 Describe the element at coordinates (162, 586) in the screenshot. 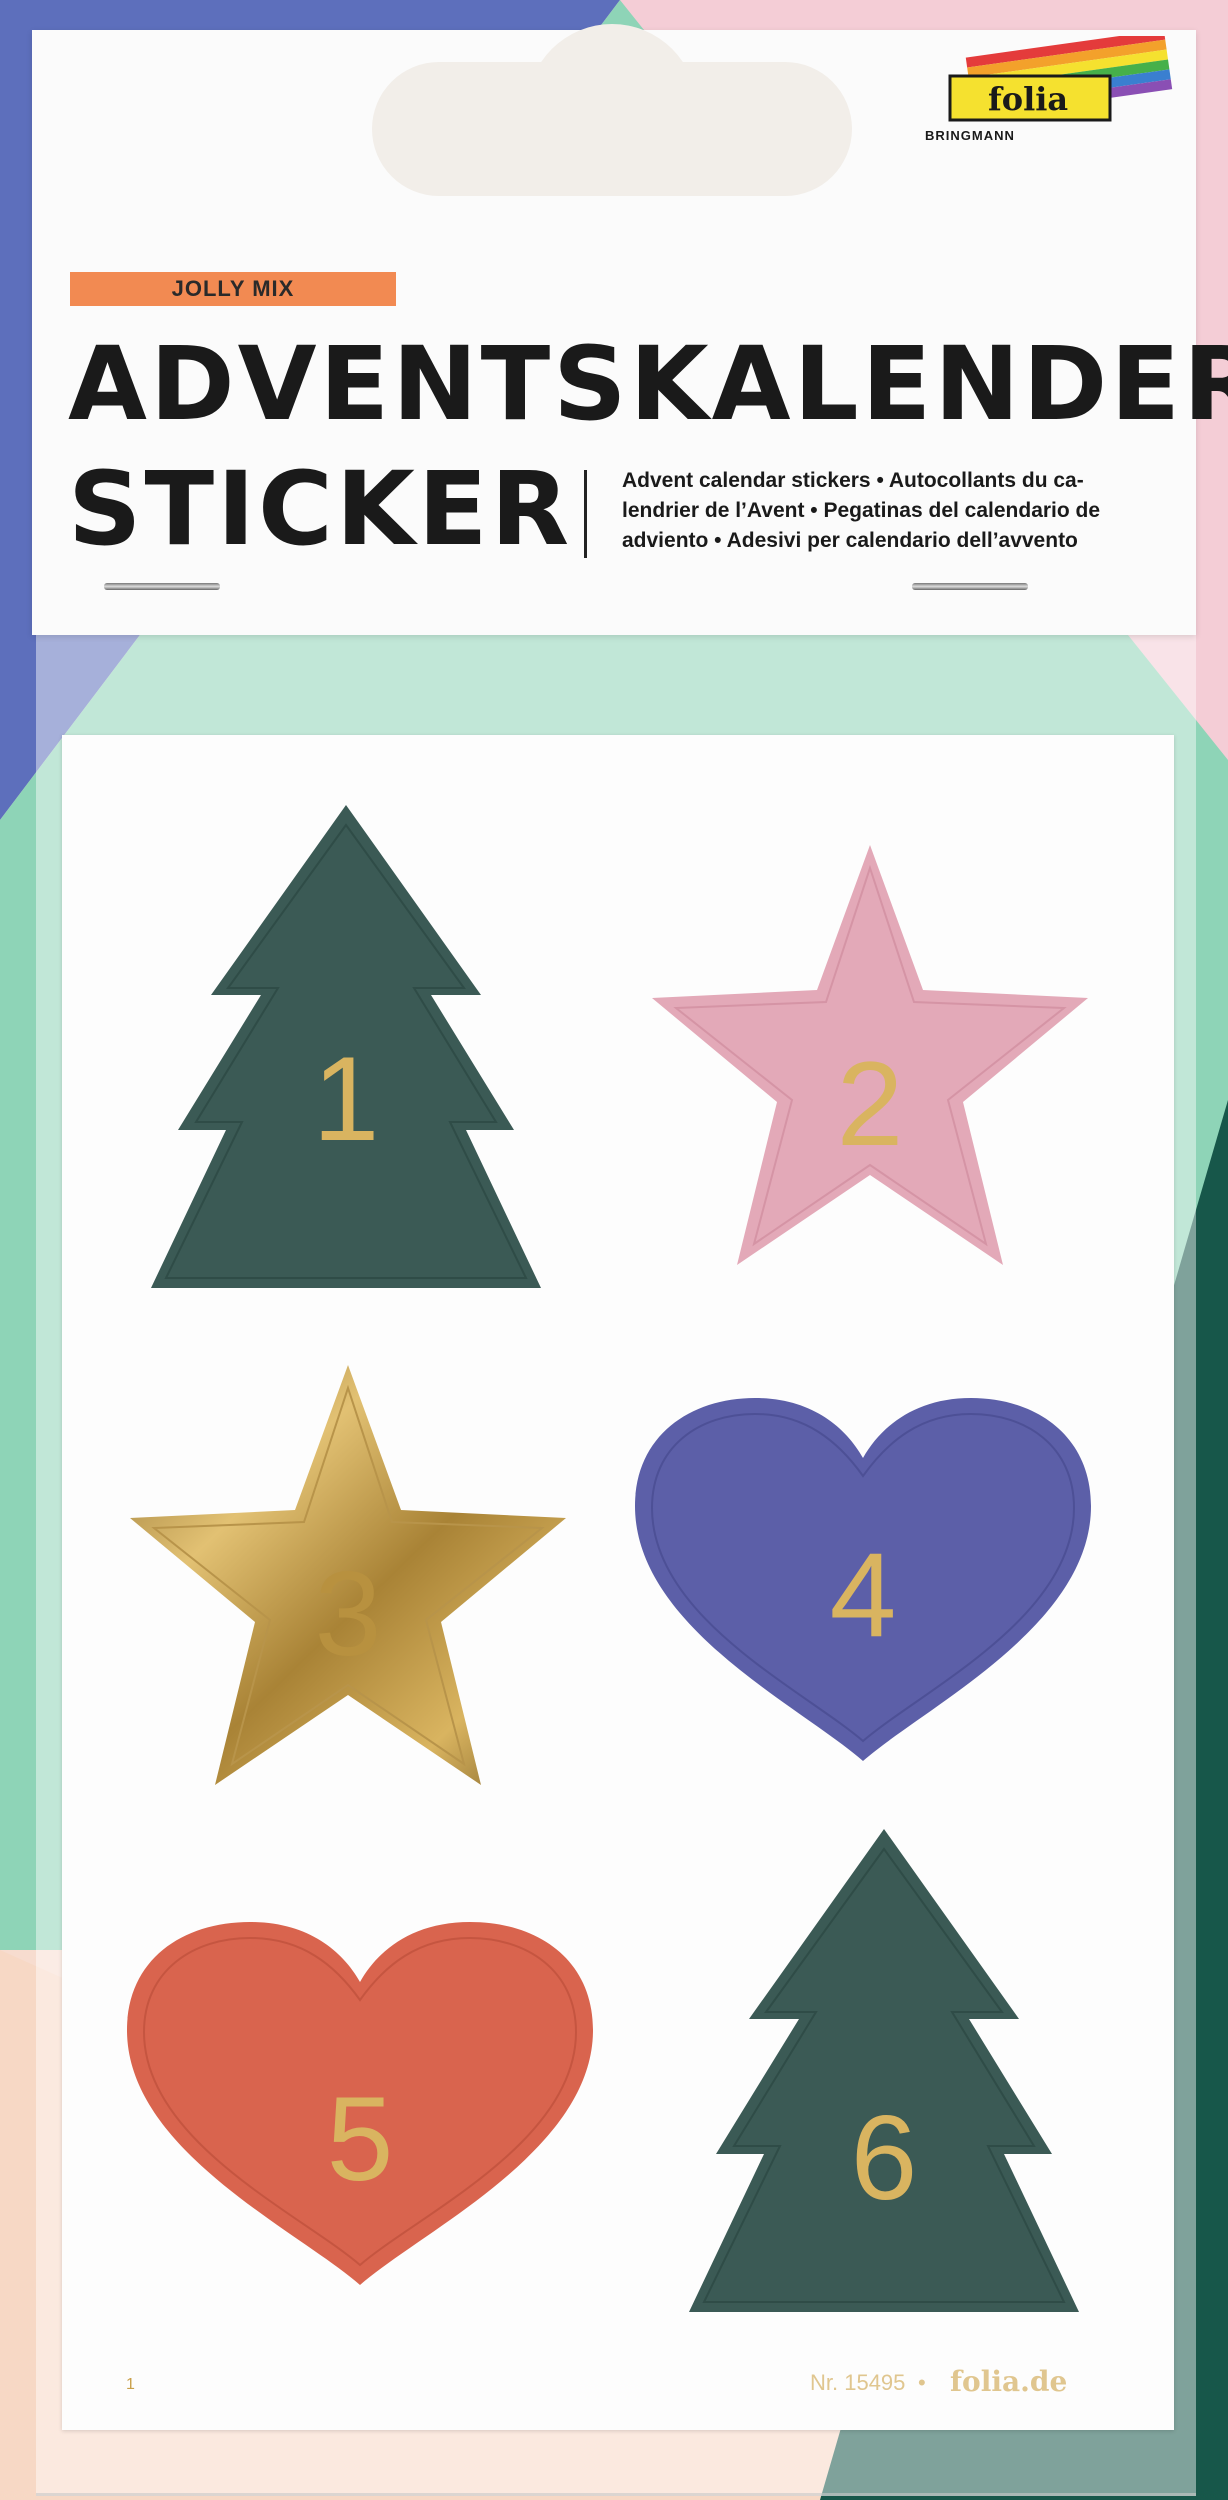

I see `staple-left` at that location.